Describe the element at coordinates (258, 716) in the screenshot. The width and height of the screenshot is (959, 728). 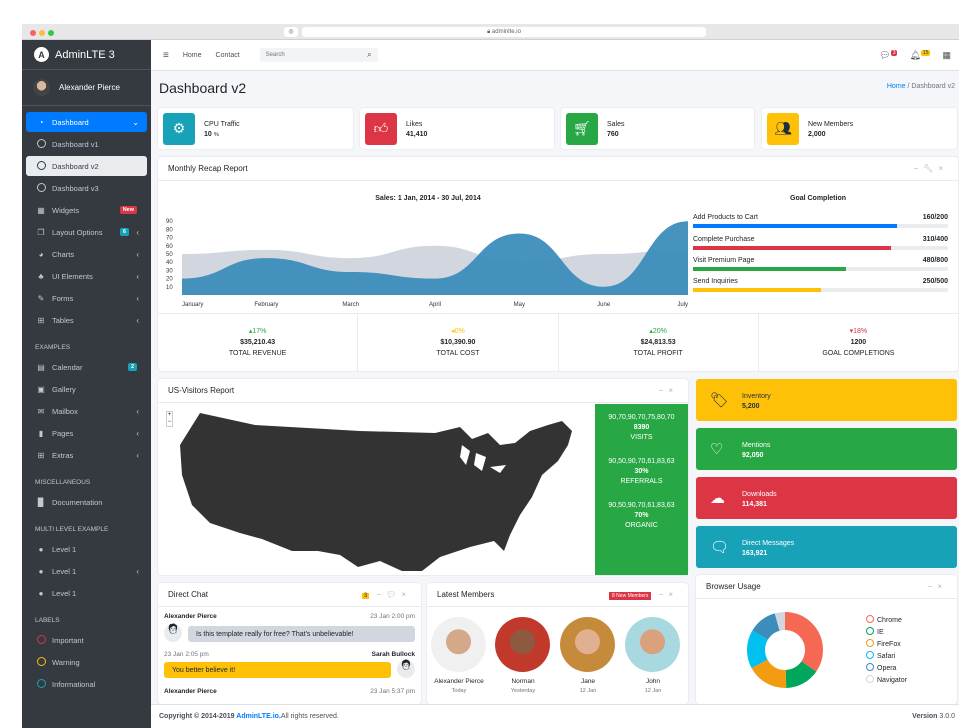
I see `footer-link: AdminLTE.io.` at that location.